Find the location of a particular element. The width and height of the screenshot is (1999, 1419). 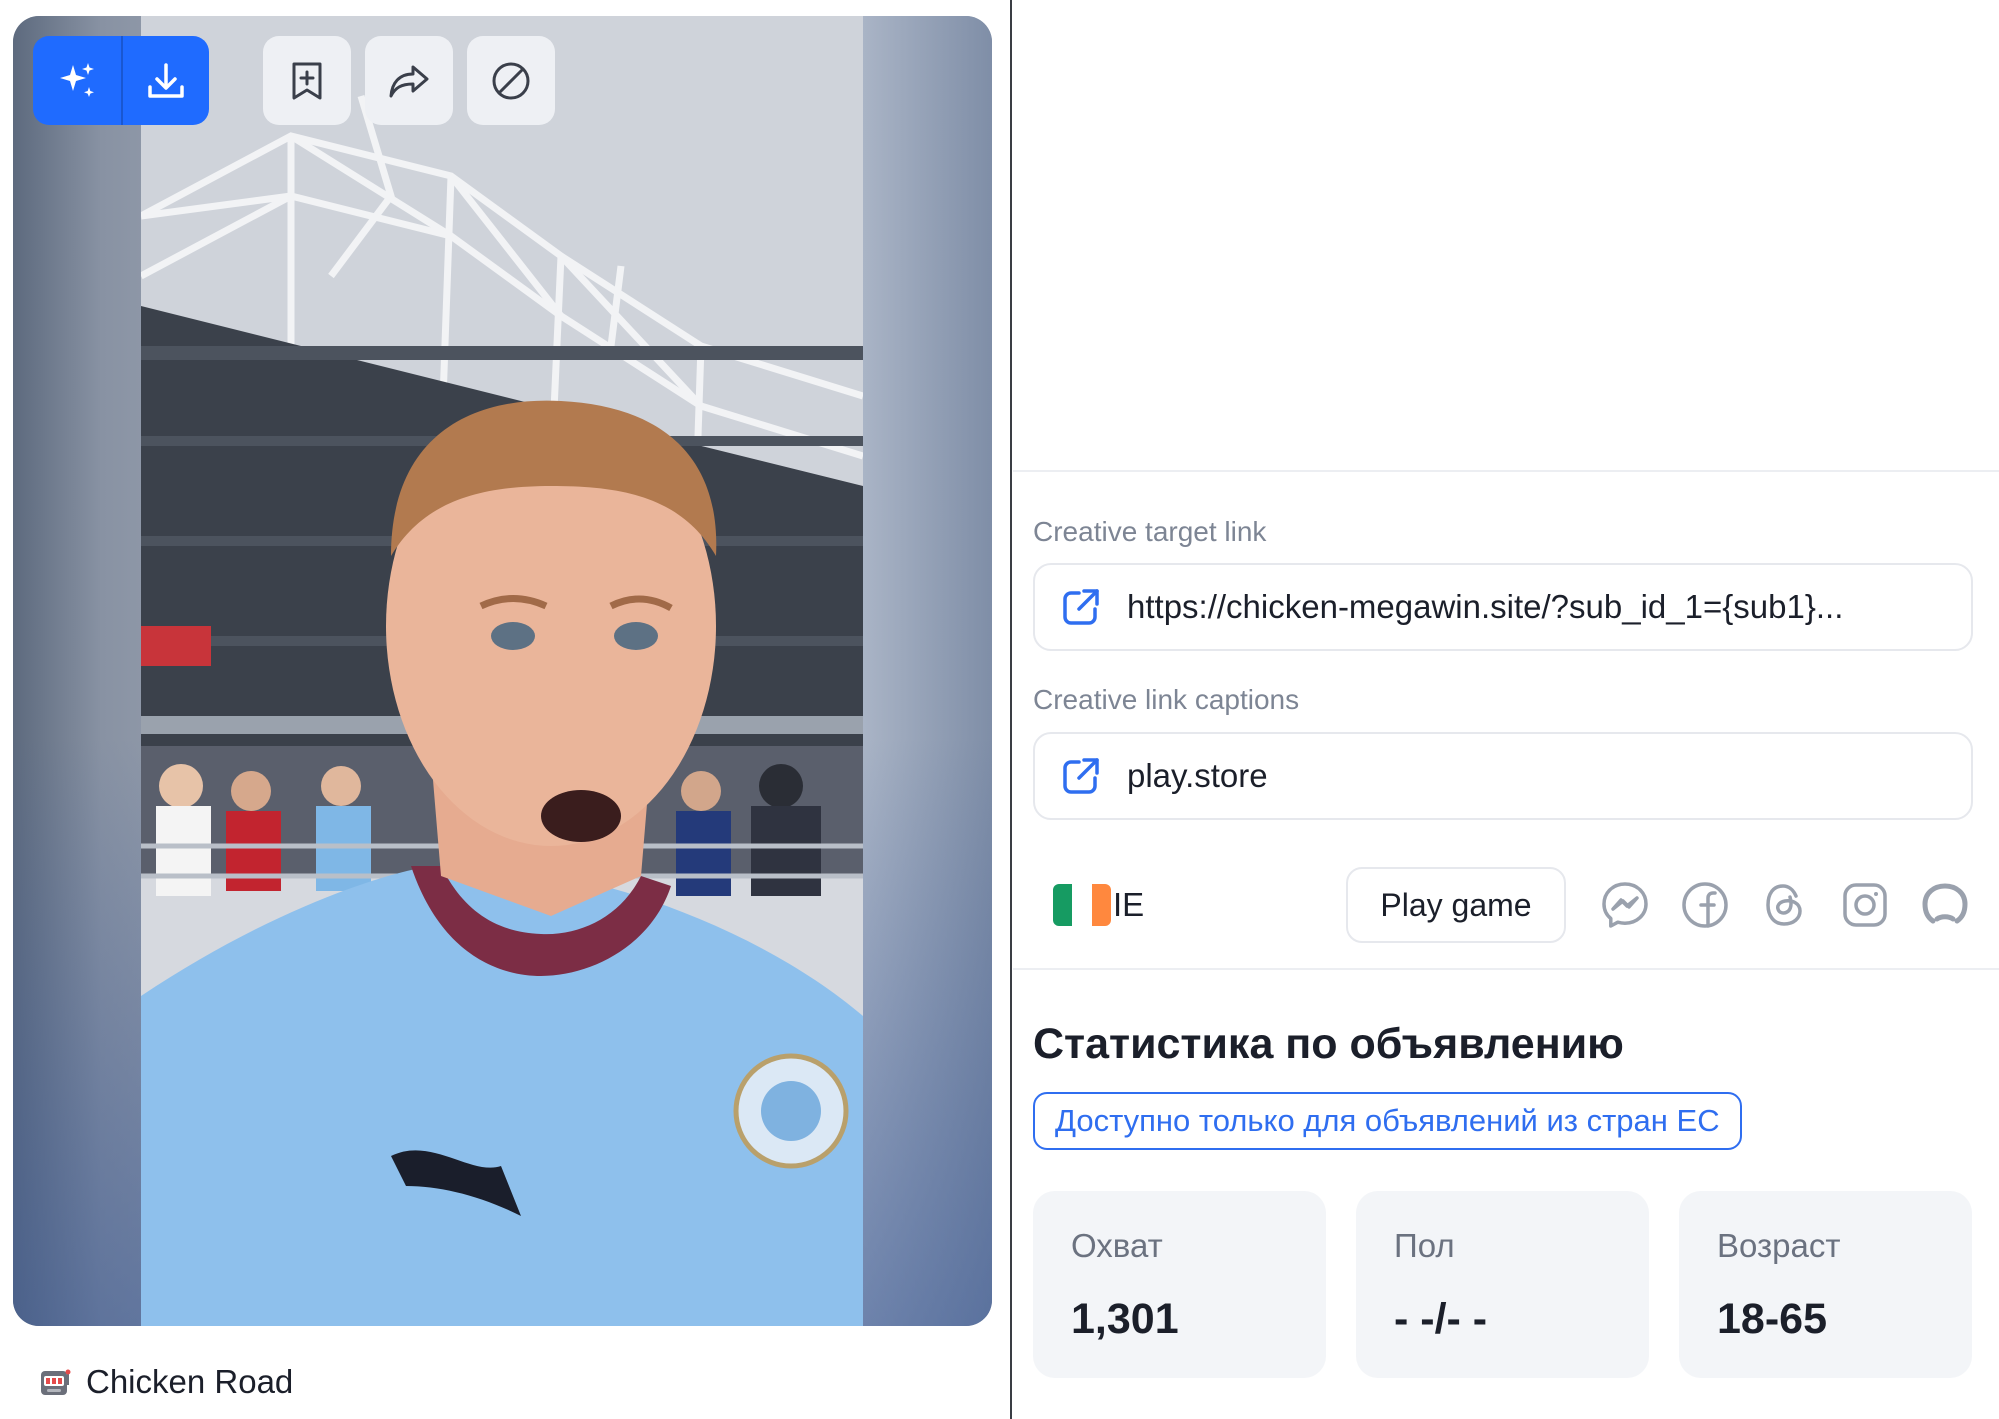

stat-value: 18-65 is located at coordinates (1772, 1319).